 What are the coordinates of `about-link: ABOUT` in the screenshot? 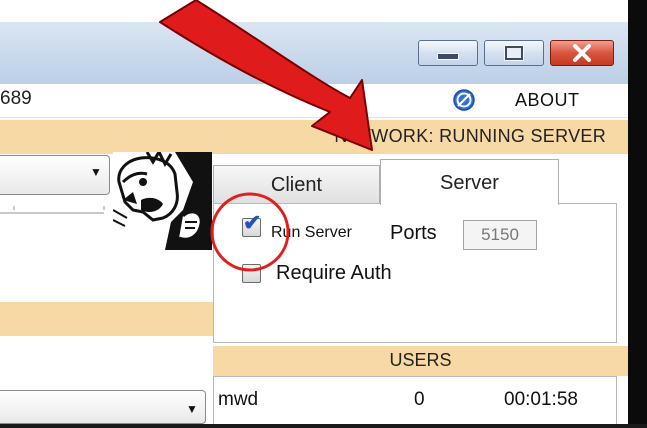 It's located at (547, 100).